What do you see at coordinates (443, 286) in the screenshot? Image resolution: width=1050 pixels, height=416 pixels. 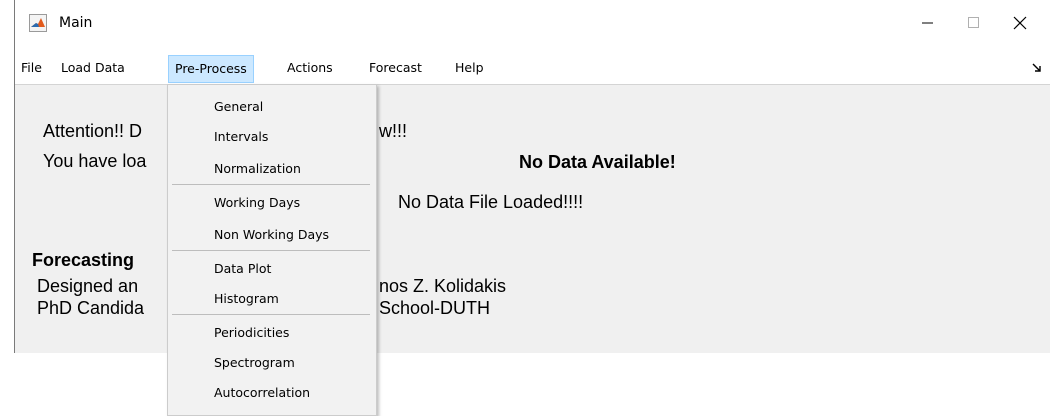 I see `author-text: nos Z. Kolidakis` at bounding box center [443, 286].